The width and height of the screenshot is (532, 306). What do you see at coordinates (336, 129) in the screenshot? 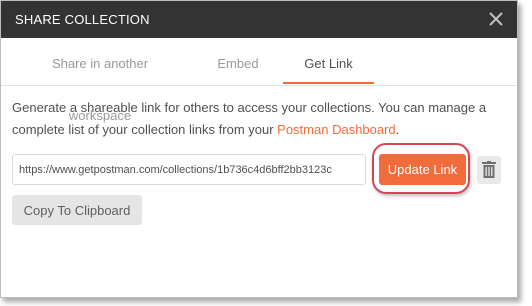
I see `postman-dashboard-link: Postman Dashboard` at bounding box center [336, 129].